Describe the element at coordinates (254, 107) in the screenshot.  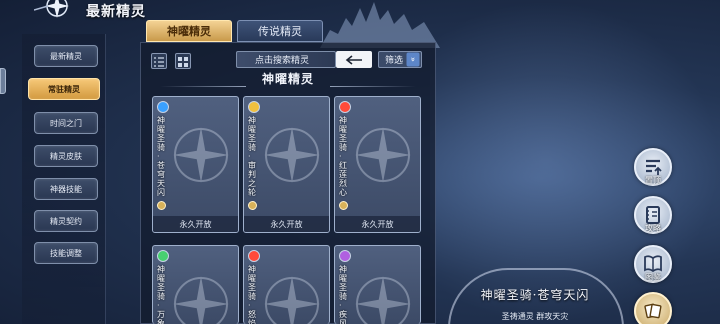
I see `light-element-icon` at that location.